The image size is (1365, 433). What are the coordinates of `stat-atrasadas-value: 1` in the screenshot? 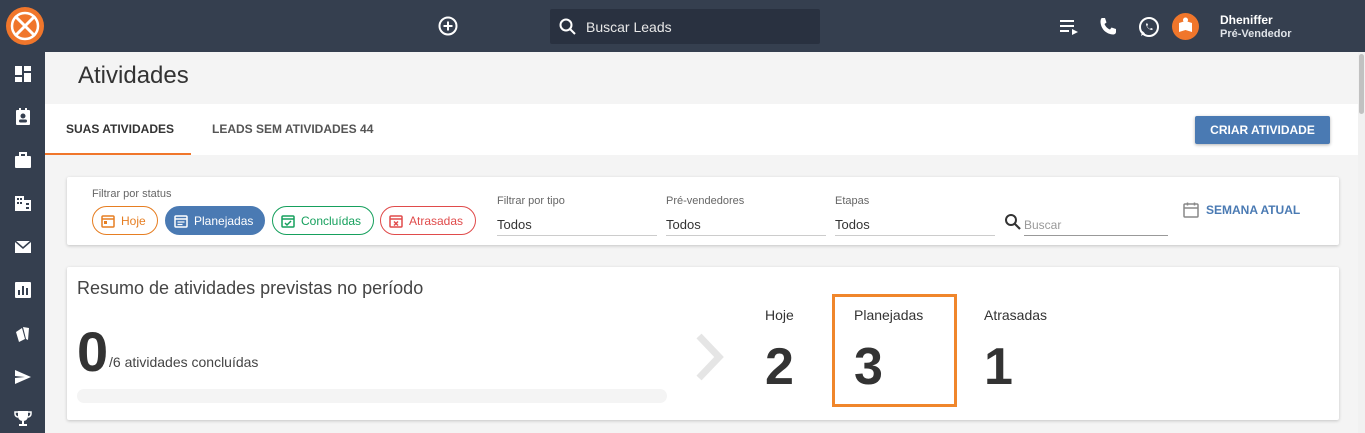 It's located at (998, 367).